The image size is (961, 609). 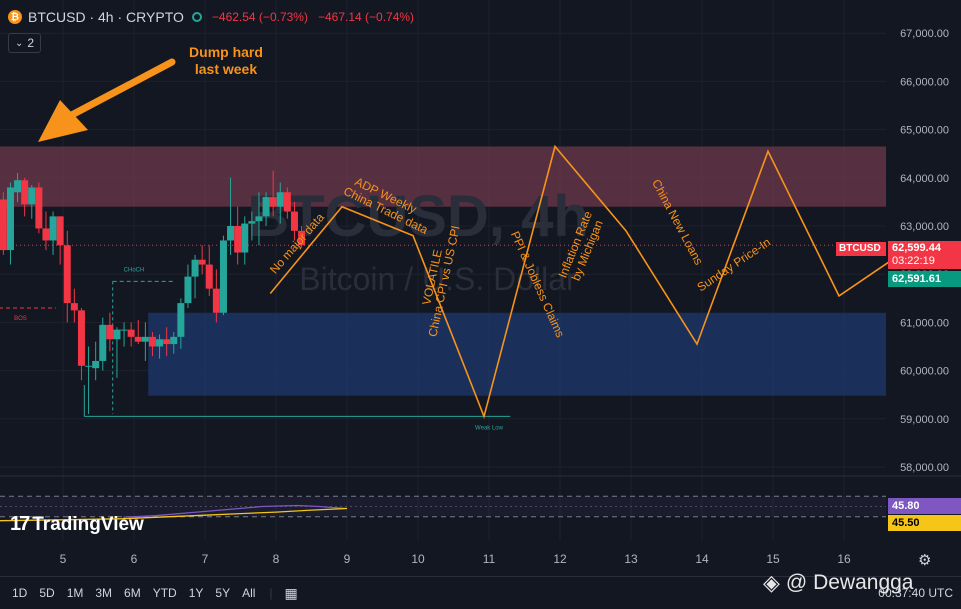 What do you see at coordinates (276, 559) in the screenshot?
I see `x-tick-label: 8` at bounding box center [276, 559].